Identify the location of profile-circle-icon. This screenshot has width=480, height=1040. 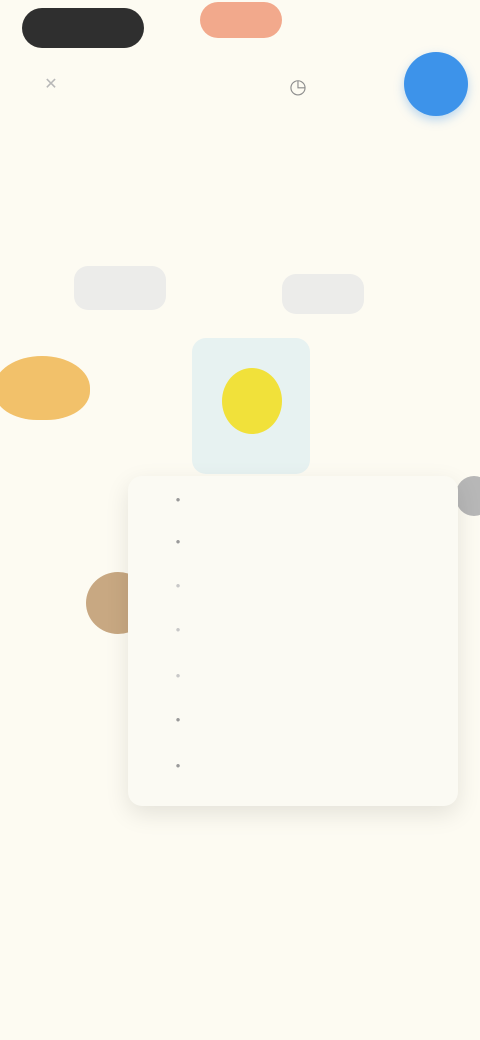
(436, 84).